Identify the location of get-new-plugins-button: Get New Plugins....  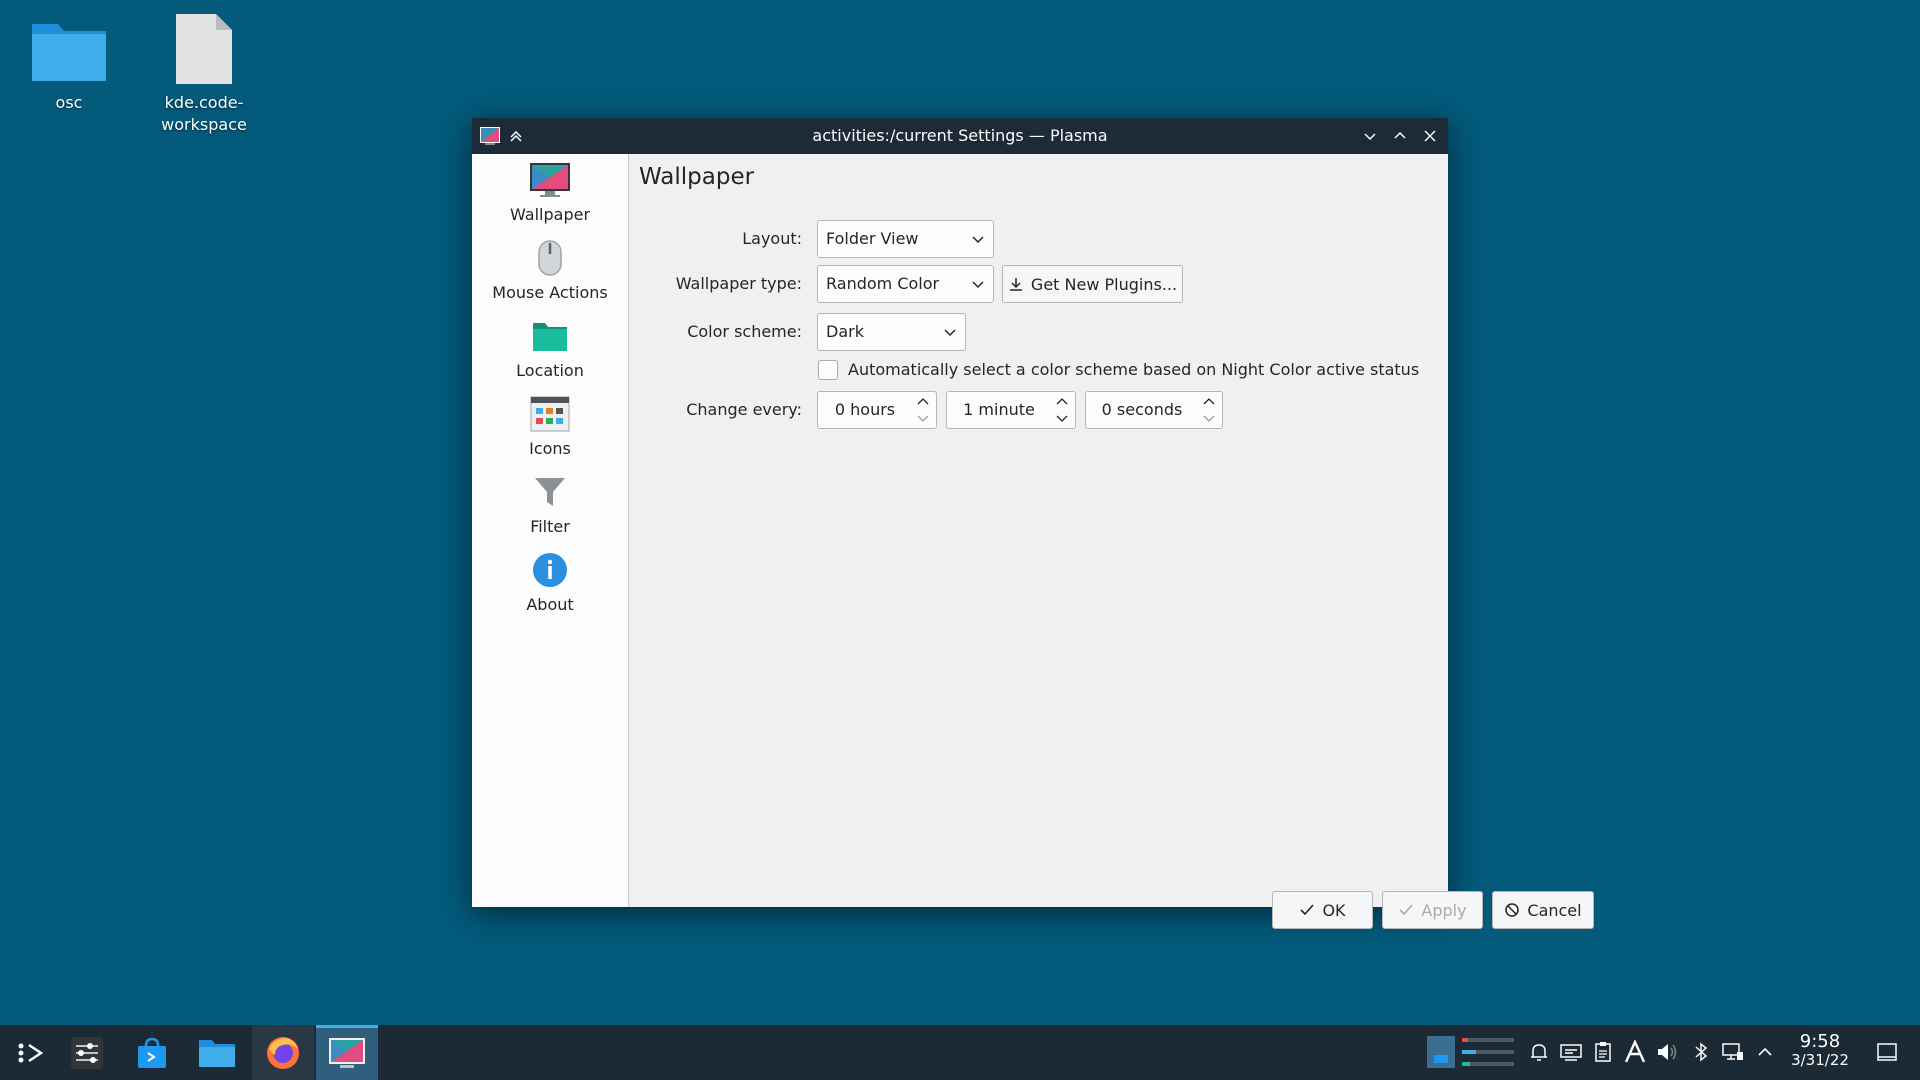
(1092, 284).